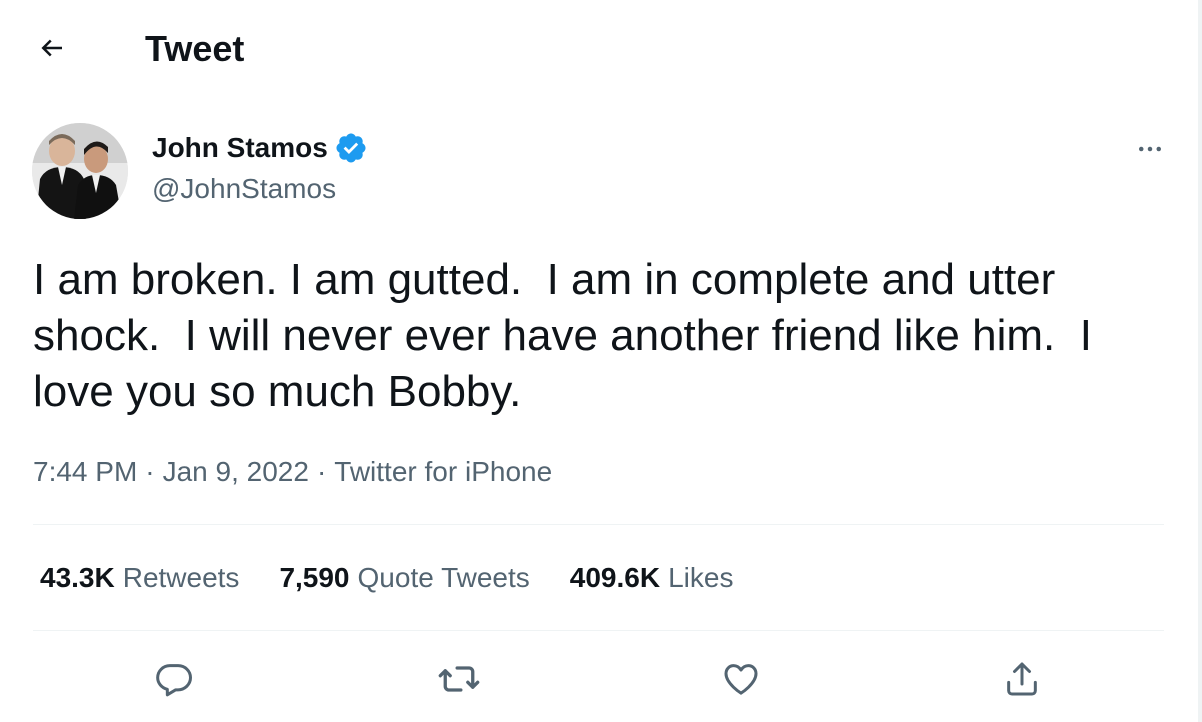 This screenshot has height=722, width=1202. I want to click on arrow-left-icon, so click(52, 50).